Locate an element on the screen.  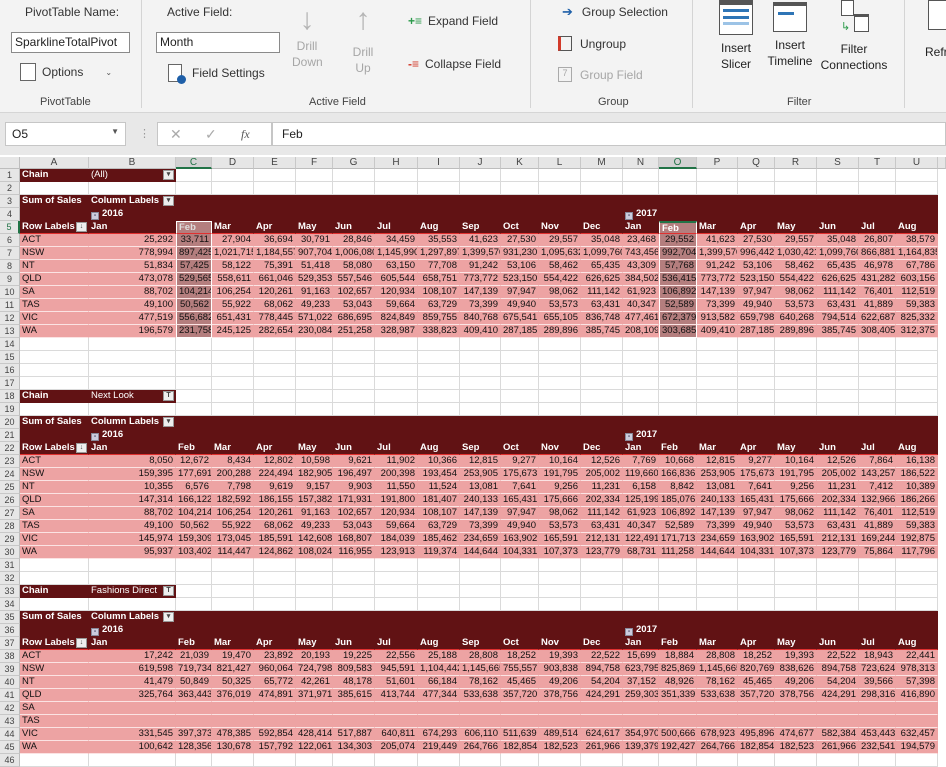
cell-P16 is located at coordinates (717, 370).